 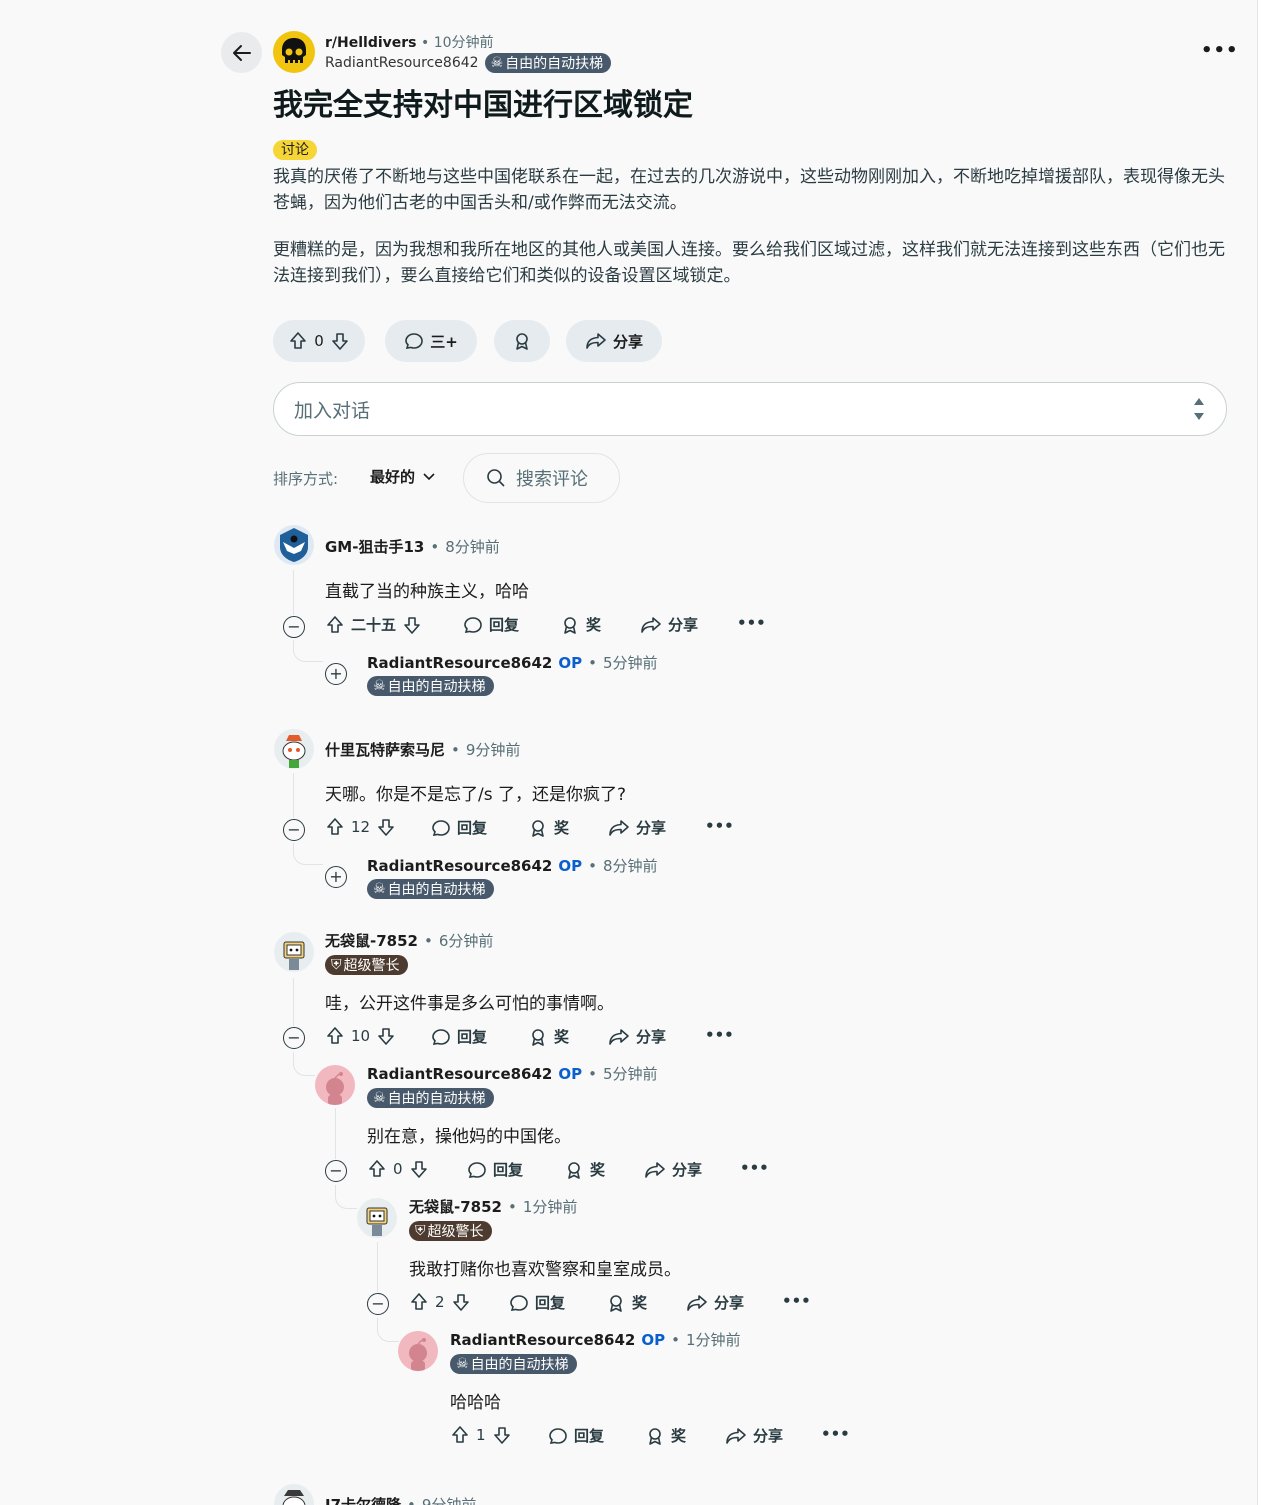 What do you see at coordinates (697, 1303) in the screenshot?
I see `share-icon` at bounding box center [697, 1303].